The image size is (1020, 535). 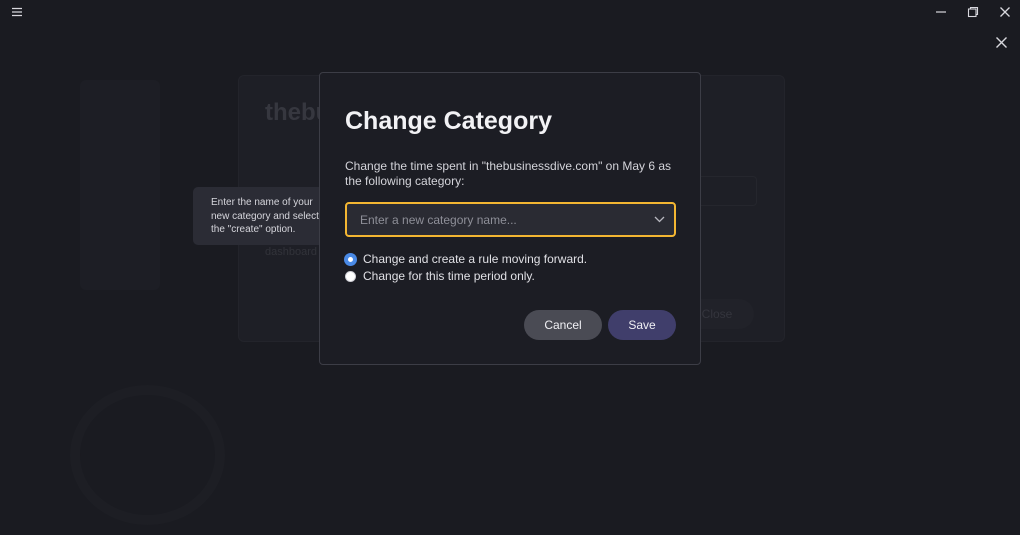 I want to click on title-bar, so click(x=510, y=12).